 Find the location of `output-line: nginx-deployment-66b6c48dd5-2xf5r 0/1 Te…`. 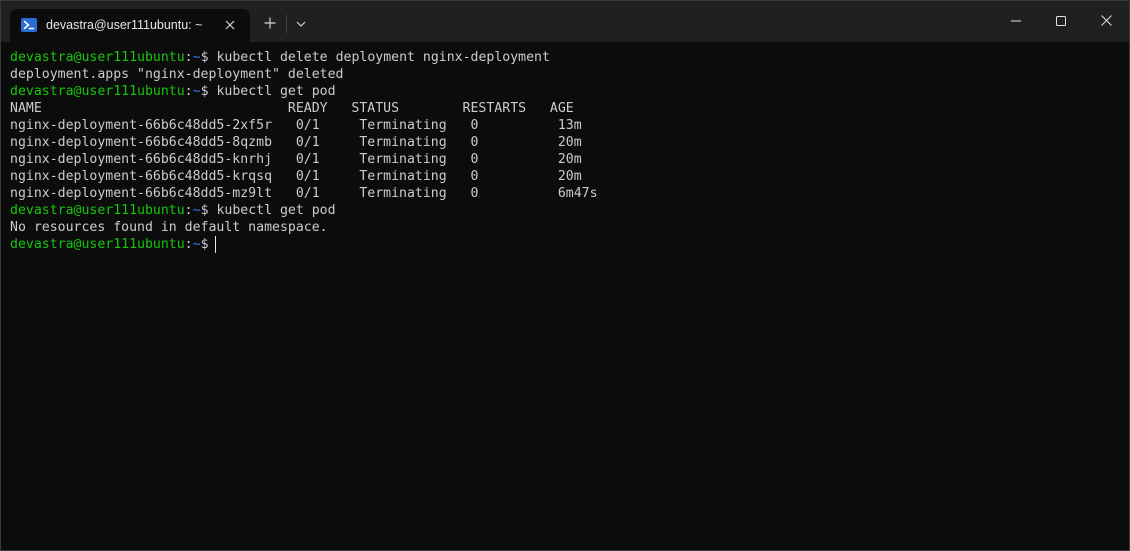

output-line: nginx-deployment-66b6c48dd5-2xf5r 0/1 Te… is located at coordinates (565, 125).